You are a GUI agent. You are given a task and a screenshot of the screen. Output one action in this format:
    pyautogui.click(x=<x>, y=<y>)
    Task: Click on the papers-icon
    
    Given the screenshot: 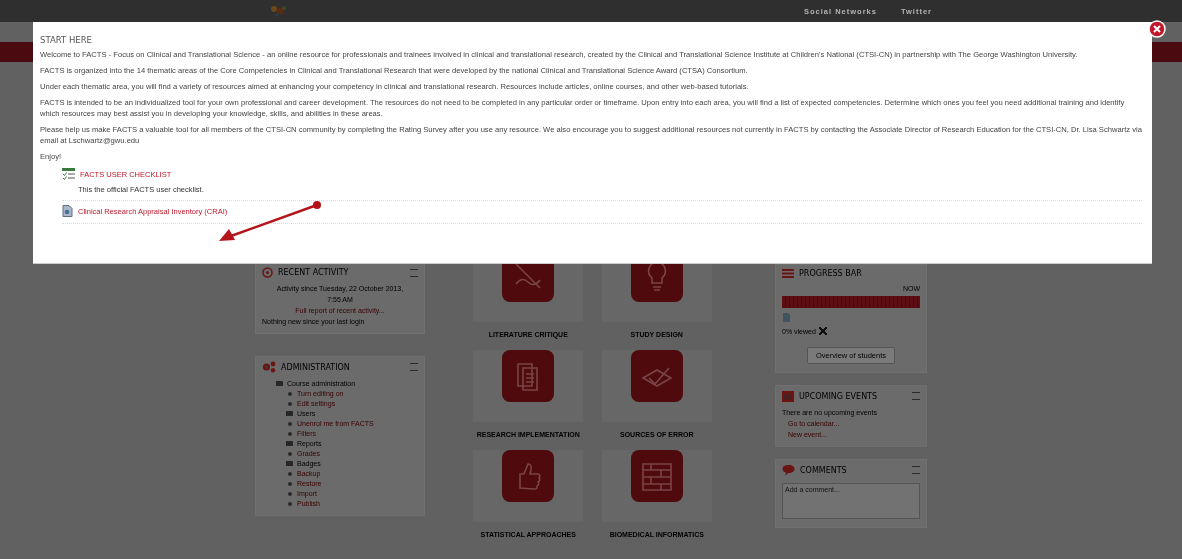 What is the action you would take?
    pyautogui.click(x=528, y=376)
    